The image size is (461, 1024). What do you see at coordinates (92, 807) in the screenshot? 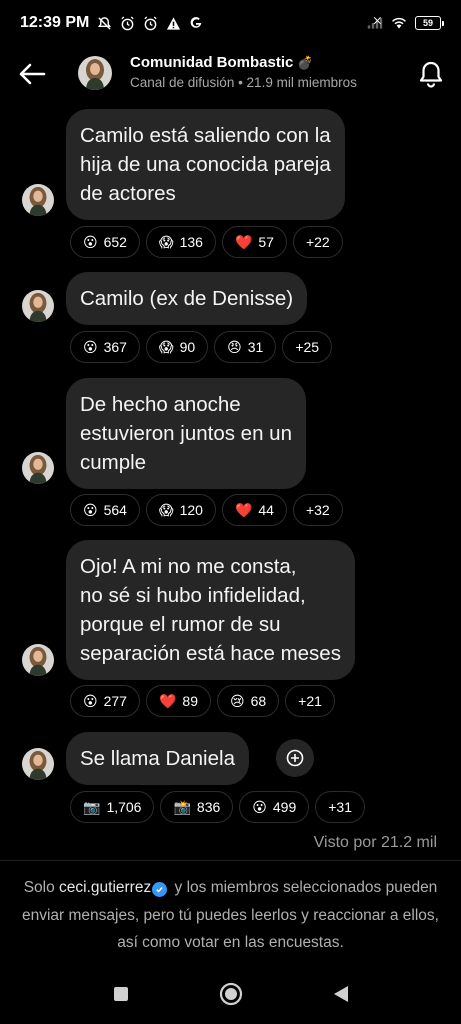
I see `reaction-emoji: 📷` at bounding box center [92, 807].